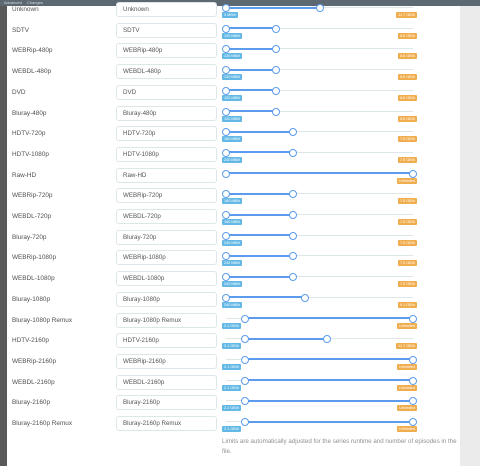 The height and width of the screenshot is (466, 480). What do you see at coordinates (166, 341) in the screenshot?
I see `quality-title-input: HDTV-2160p` at bounding box center [166, 341].